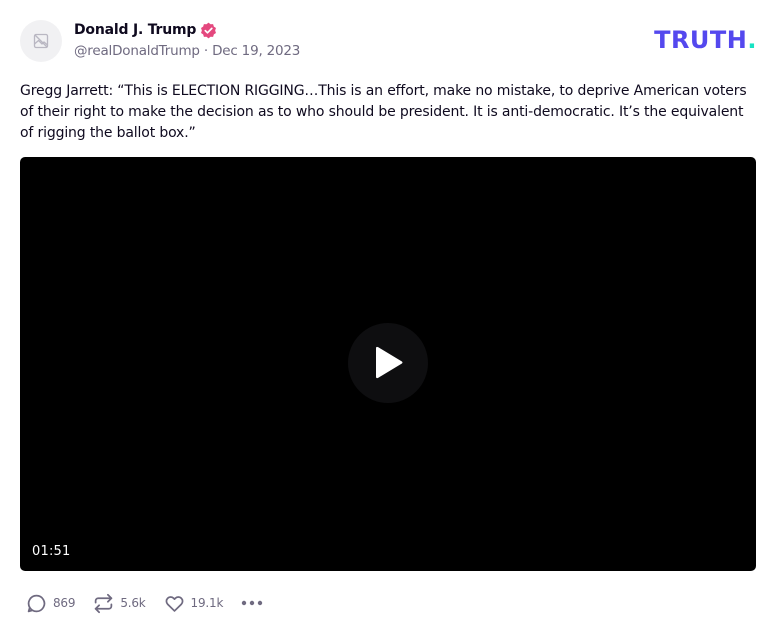 The height and width of the screenshot is (633, 777). I want to click on avatar, so click(41, 41).